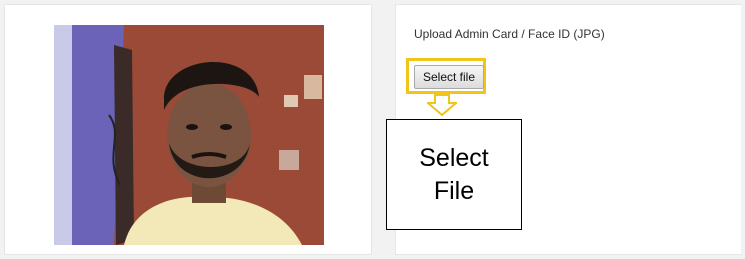 The width and height of the screenshot is (745, 259). What do you see at coordinates (509, 34) in the screenshot?
I see `upload-label: Upload Admin Card / Face ID (JPG)` at bounding box center [509, 34].